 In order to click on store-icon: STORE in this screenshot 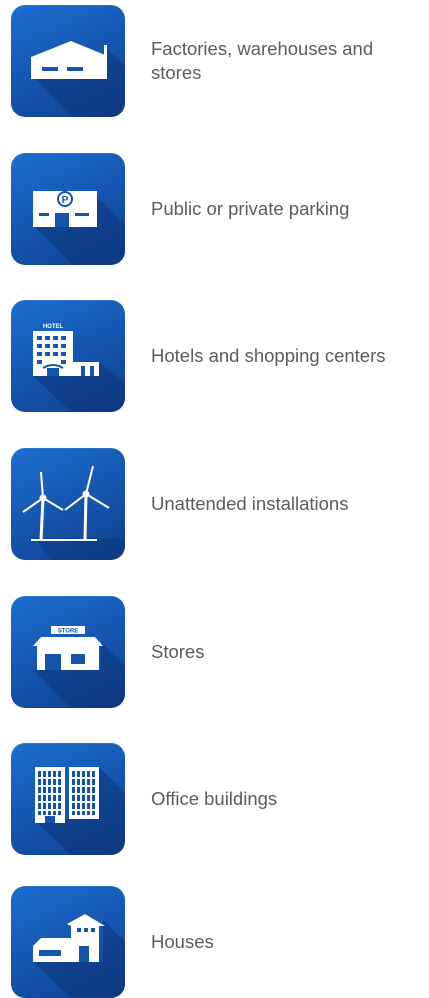, I will do `click(68, 652)`.